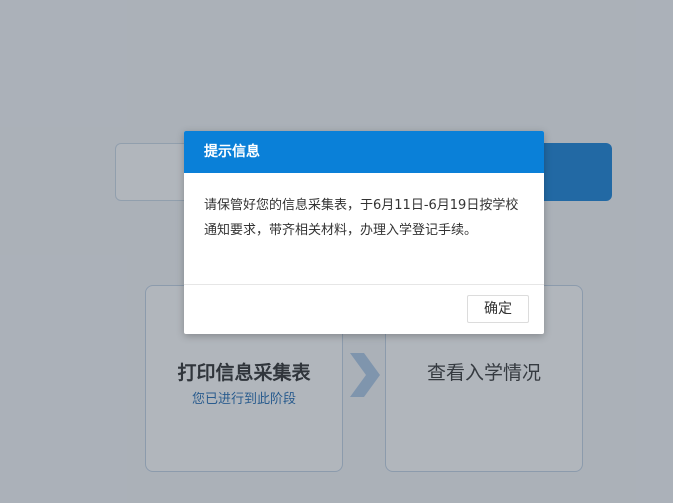 The image size is (673, 503). What do you see at coordinates (364, 152) in the screenshot?
I see `dialog-title: 提示信息` at bounding box center [364, 152].